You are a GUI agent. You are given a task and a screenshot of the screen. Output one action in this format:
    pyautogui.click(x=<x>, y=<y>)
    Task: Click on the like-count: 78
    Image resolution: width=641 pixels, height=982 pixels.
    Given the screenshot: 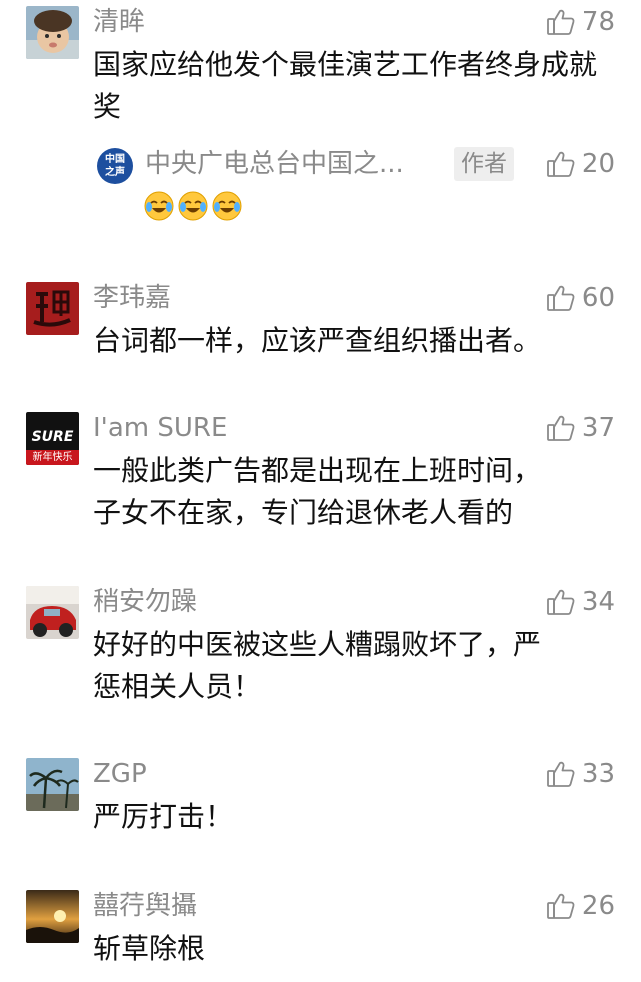 What is the action you would take?
    pyautogui.click(x=598, y=22)
    